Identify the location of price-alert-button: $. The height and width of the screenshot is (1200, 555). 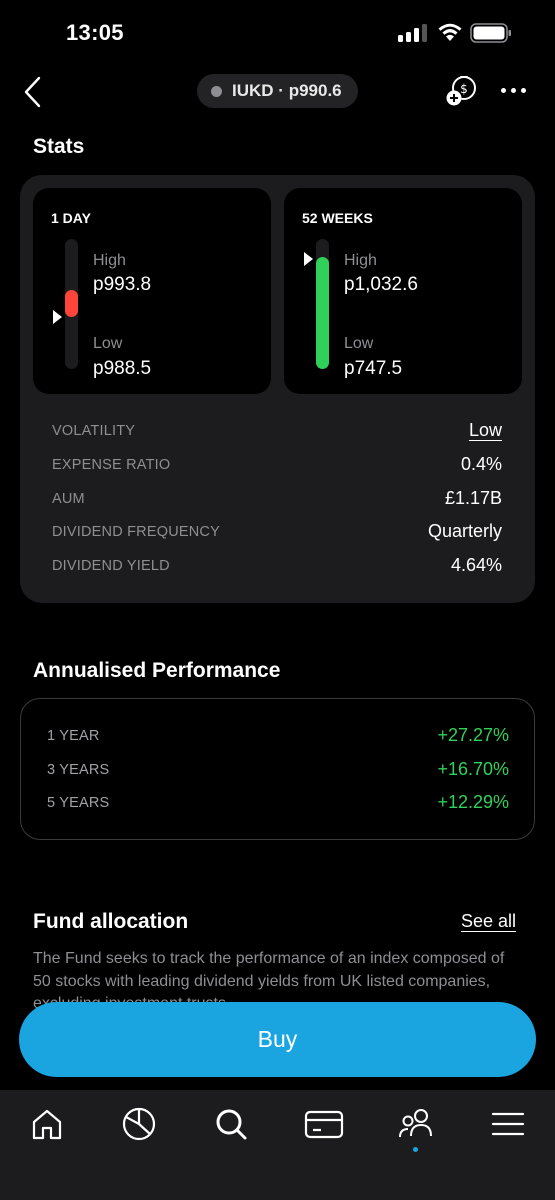
(462, 90).